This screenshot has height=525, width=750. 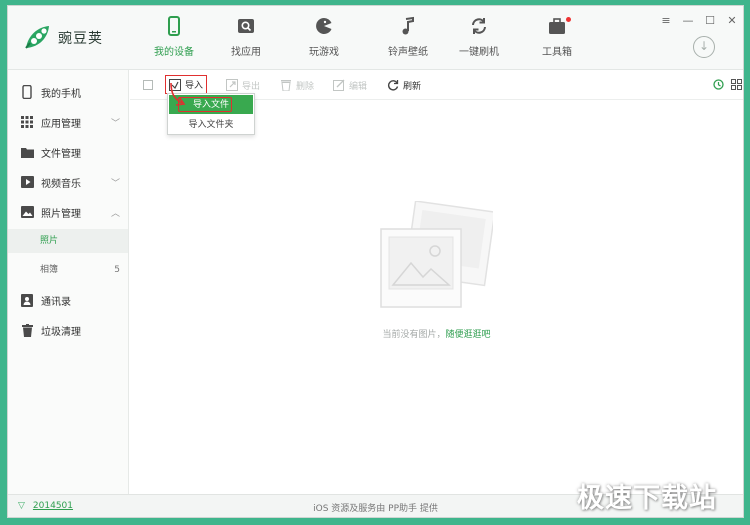 What do you see at coordinates (27, 122) in the screenshot?
I see `grid-icon` at bounding box center [27, 122].